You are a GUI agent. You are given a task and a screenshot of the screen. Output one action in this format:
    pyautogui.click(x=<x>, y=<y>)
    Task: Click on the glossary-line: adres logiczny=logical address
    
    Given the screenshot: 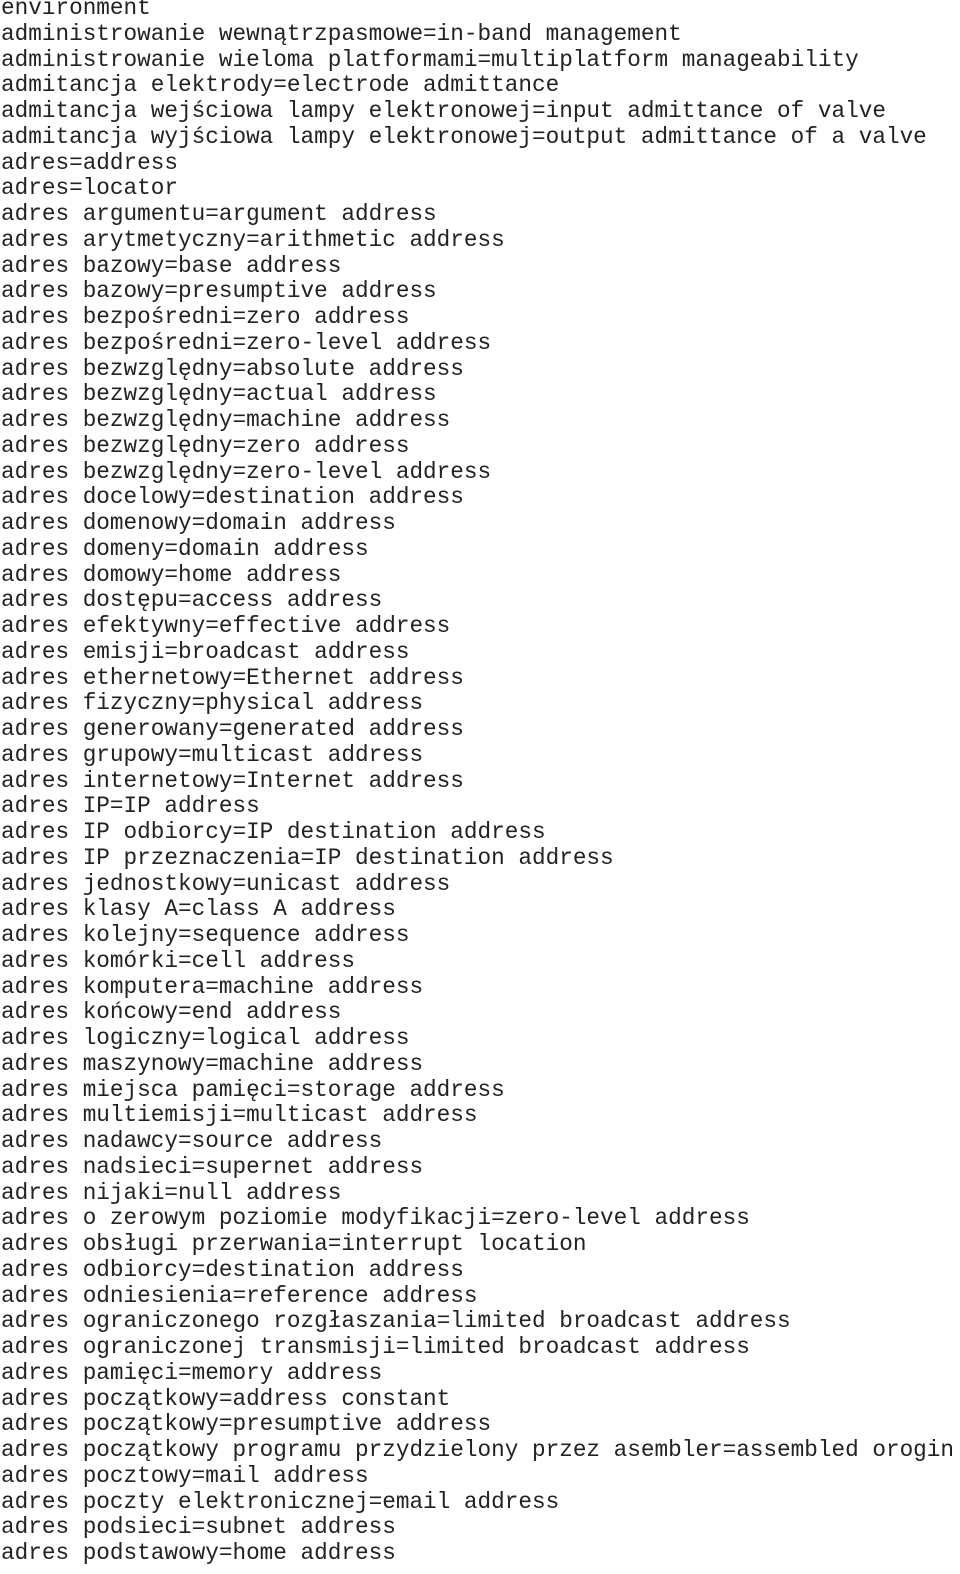 What is the action you would take?
    pyautogui.click(x=205, y=1038)
    